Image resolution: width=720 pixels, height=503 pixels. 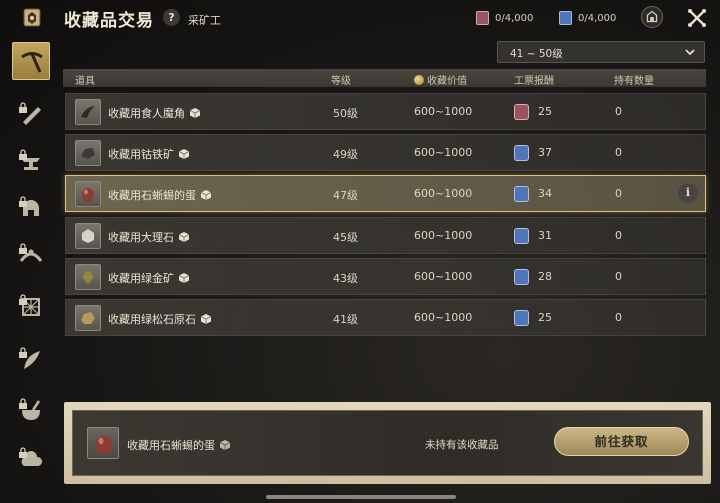 I want to click on level-range-value: 41 ~ 50级, so click(x=536, y=54).